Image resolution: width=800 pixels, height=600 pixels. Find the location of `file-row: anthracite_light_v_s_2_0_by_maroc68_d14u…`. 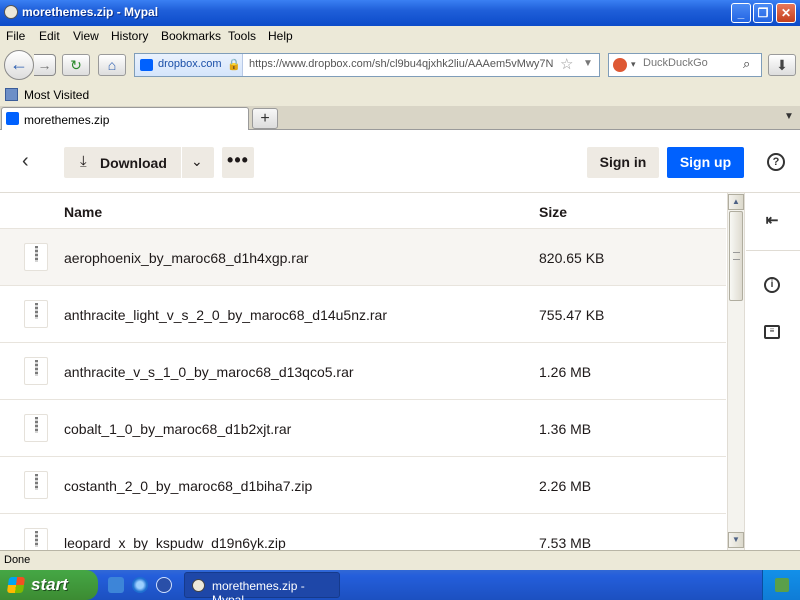

file-row: anthracite_light_v_s_2_0_by_maroc68_d14u… is located at coordinates (363, 314).